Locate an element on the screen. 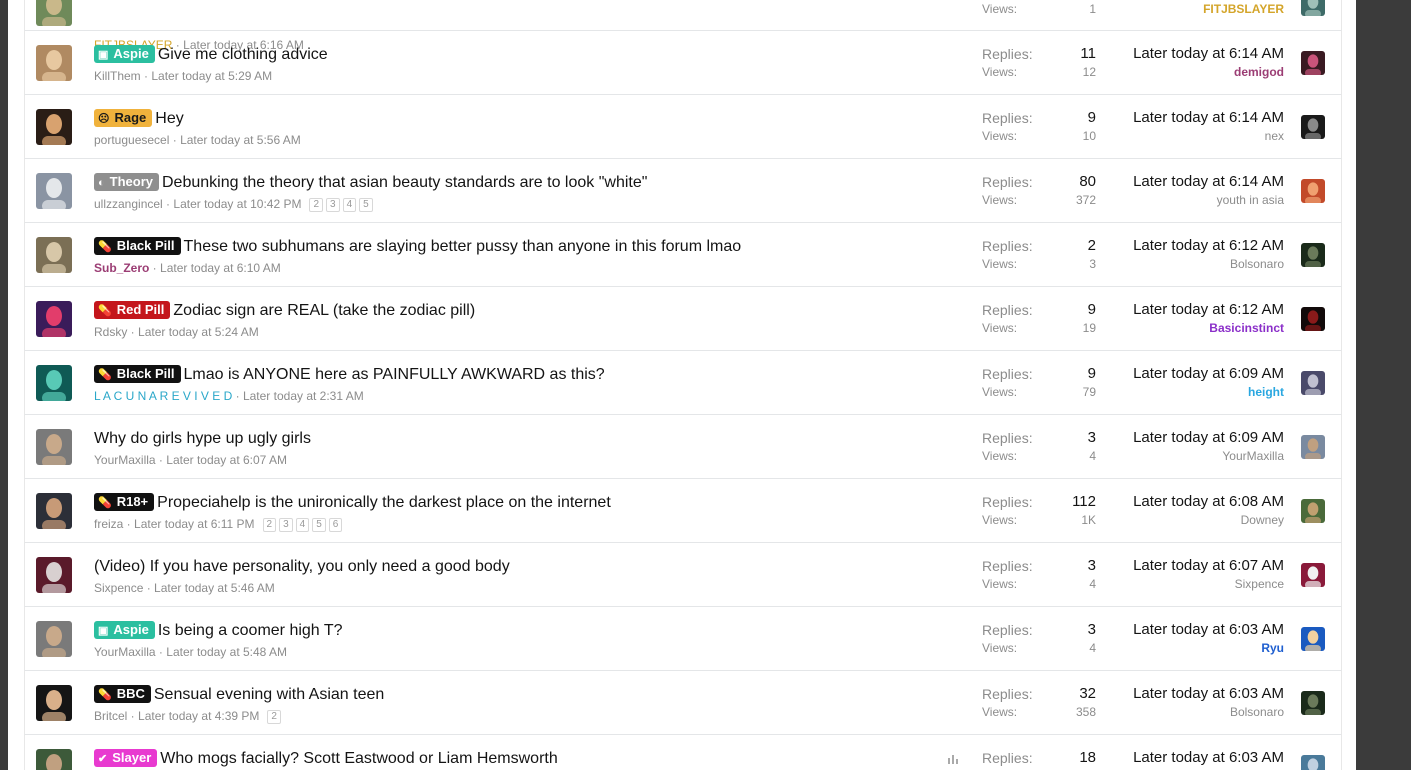 This screenshot has width=1411, height=770. thread-prefix-badge: ✔ Slayer is located at coordinates (126, 758).